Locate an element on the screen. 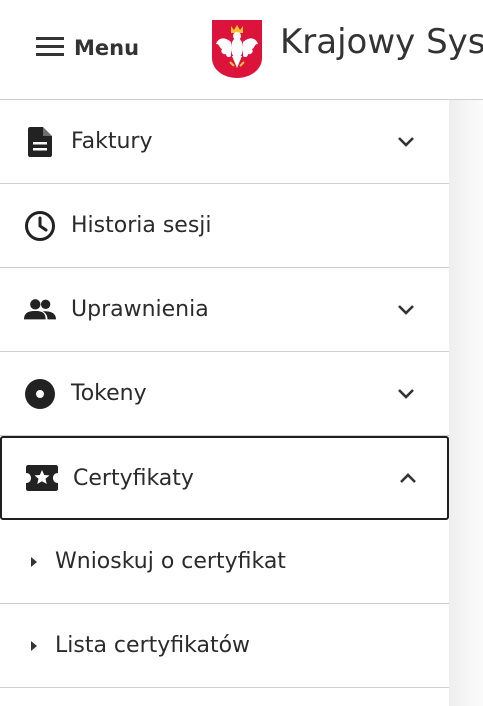  submenu-item-lista-certyfikatow: Lista certyfikatów is located at coordinates (224, 646).